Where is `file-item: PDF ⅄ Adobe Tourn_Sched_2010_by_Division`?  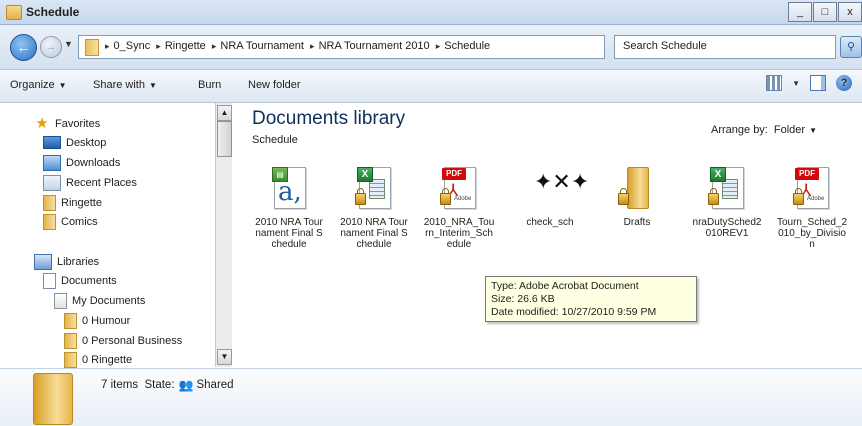
file-item: PDF ⅄ Adobe Tourn_Sched_2010_by_Division is located at coordinates (812, 207).